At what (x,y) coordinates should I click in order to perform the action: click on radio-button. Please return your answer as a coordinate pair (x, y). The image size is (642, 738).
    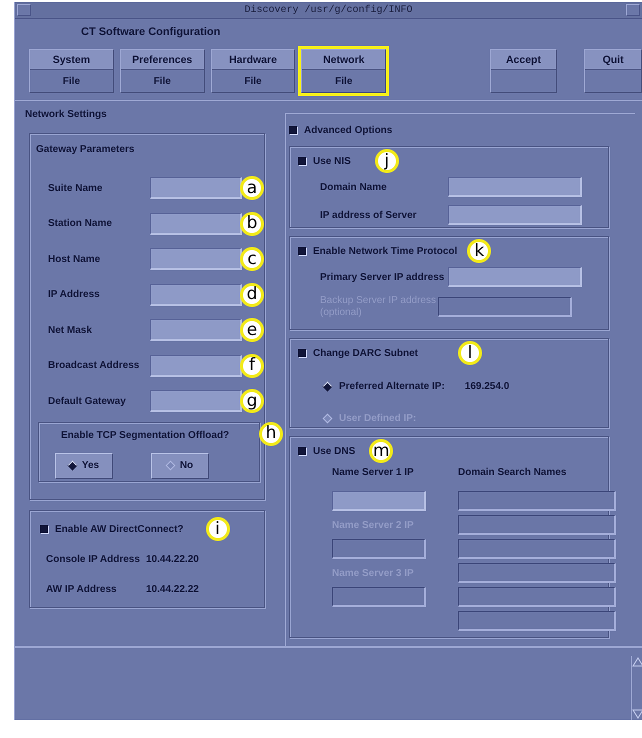
    Looking at the image, I should click on (327, 386).